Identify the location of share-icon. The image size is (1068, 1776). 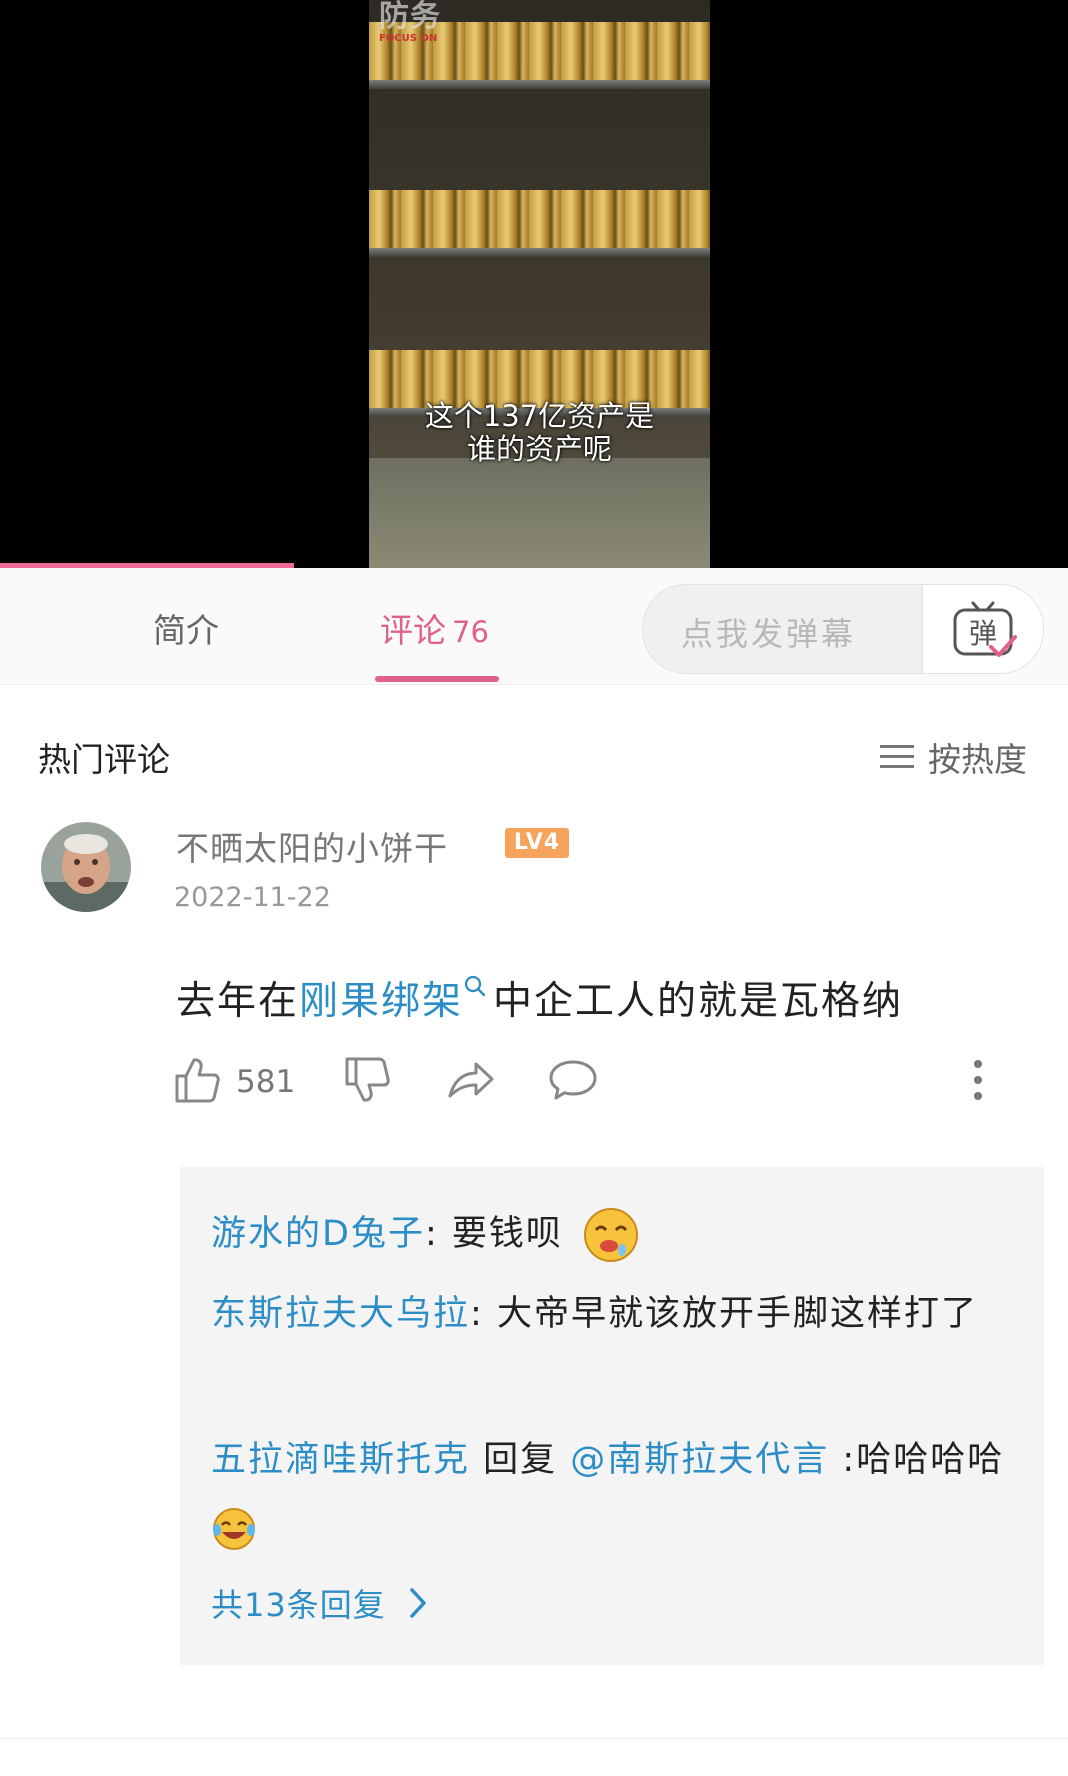
(471, 1080).